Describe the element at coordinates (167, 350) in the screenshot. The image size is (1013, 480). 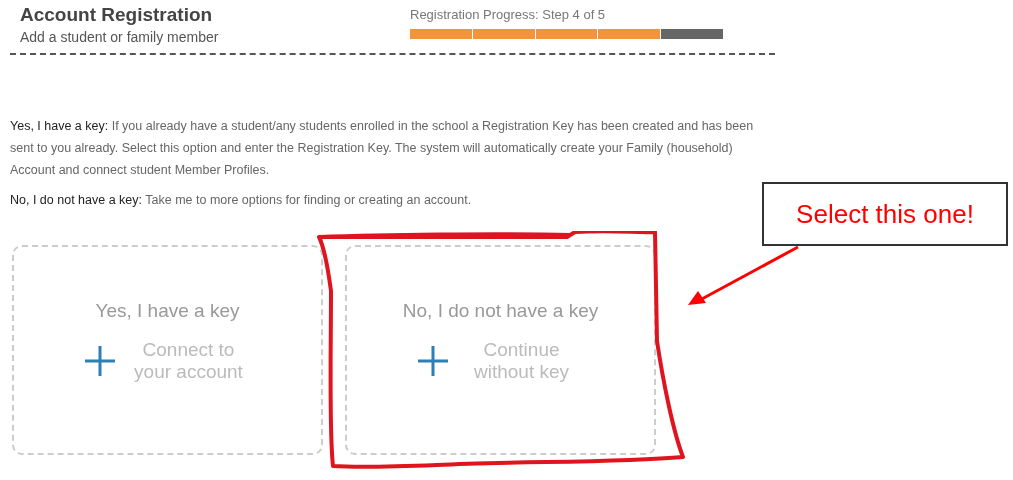
I see `option-card: Yes, I have a key Connect to your account` at that location.